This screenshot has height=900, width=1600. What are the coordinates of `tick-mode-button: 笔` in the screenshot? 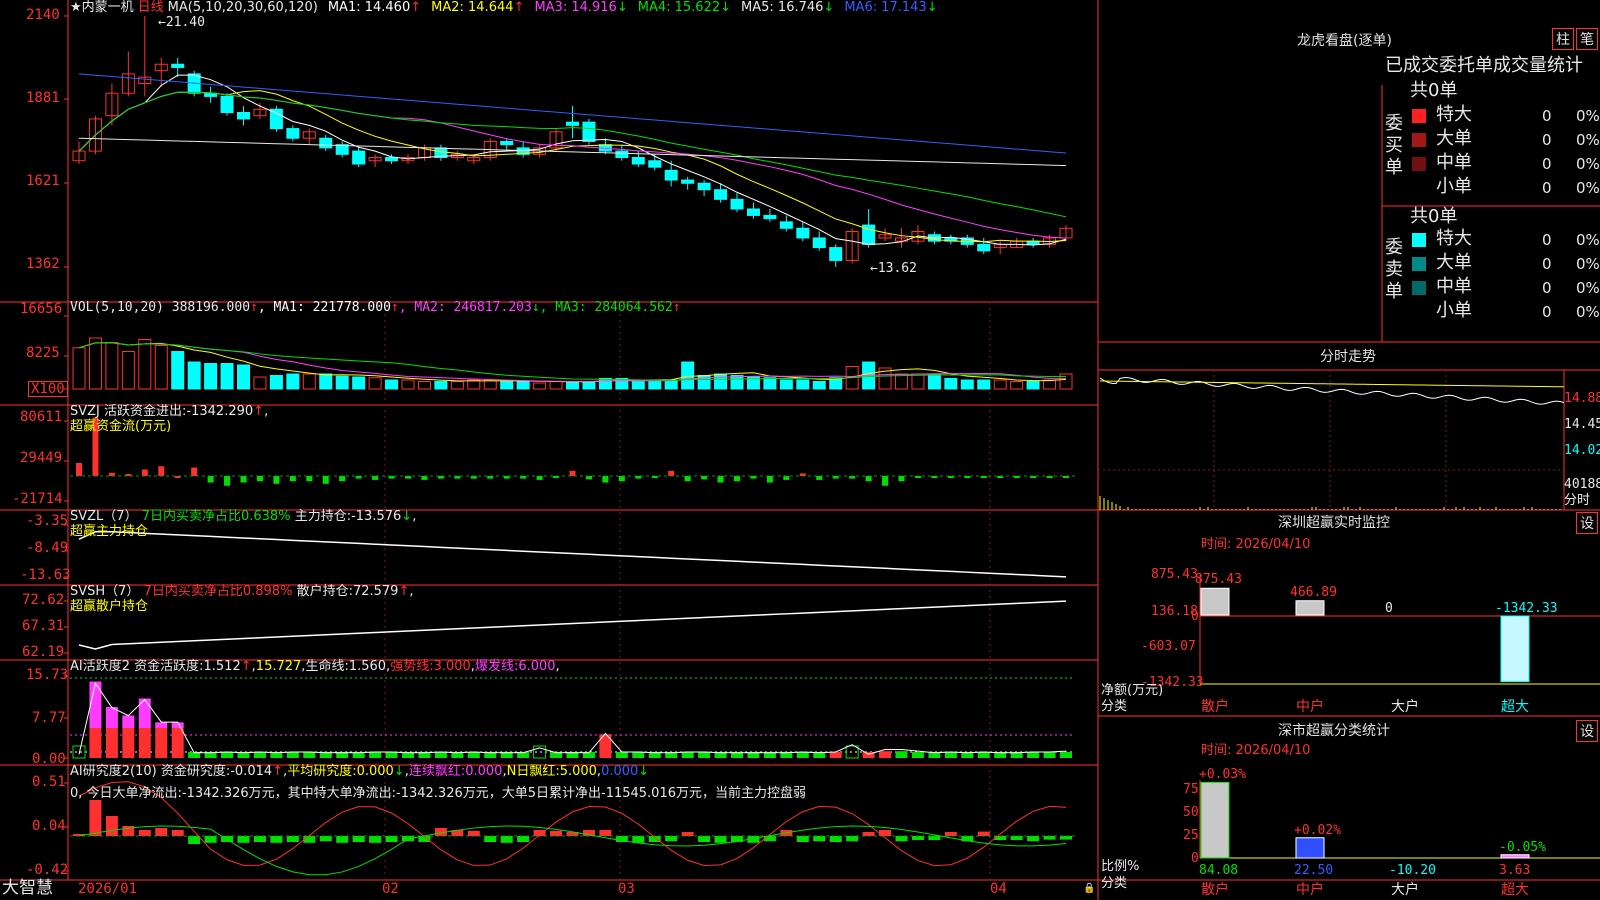 It's located at (1587, 39).